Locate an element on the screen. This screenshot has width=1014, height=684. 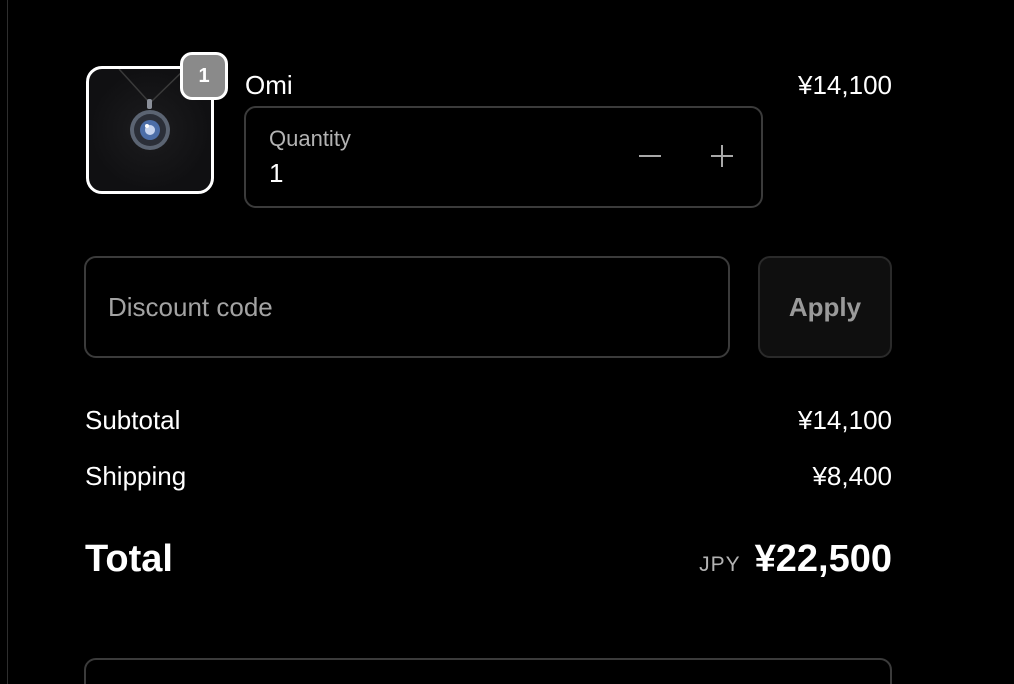
increase-quantity-button is located at coordinates (722, 156).